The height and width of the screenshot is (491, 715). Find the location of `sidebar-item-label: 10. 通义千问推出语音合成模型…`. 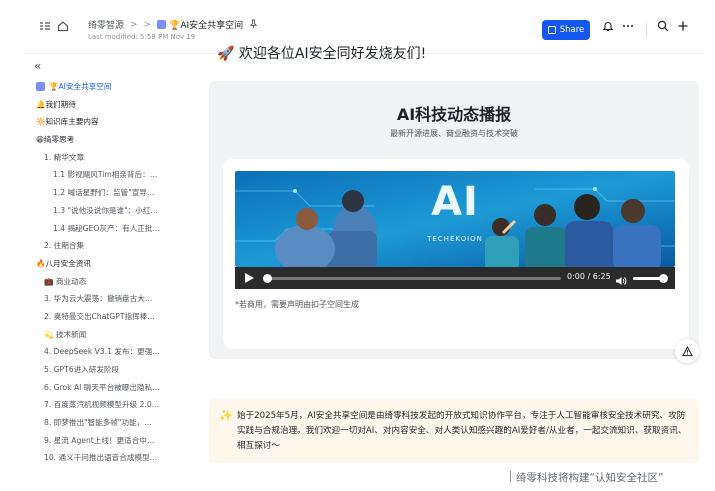

sidebar-item-label: 10. 通义千问推出语音合成模型… is located at coordinates (101, 458).